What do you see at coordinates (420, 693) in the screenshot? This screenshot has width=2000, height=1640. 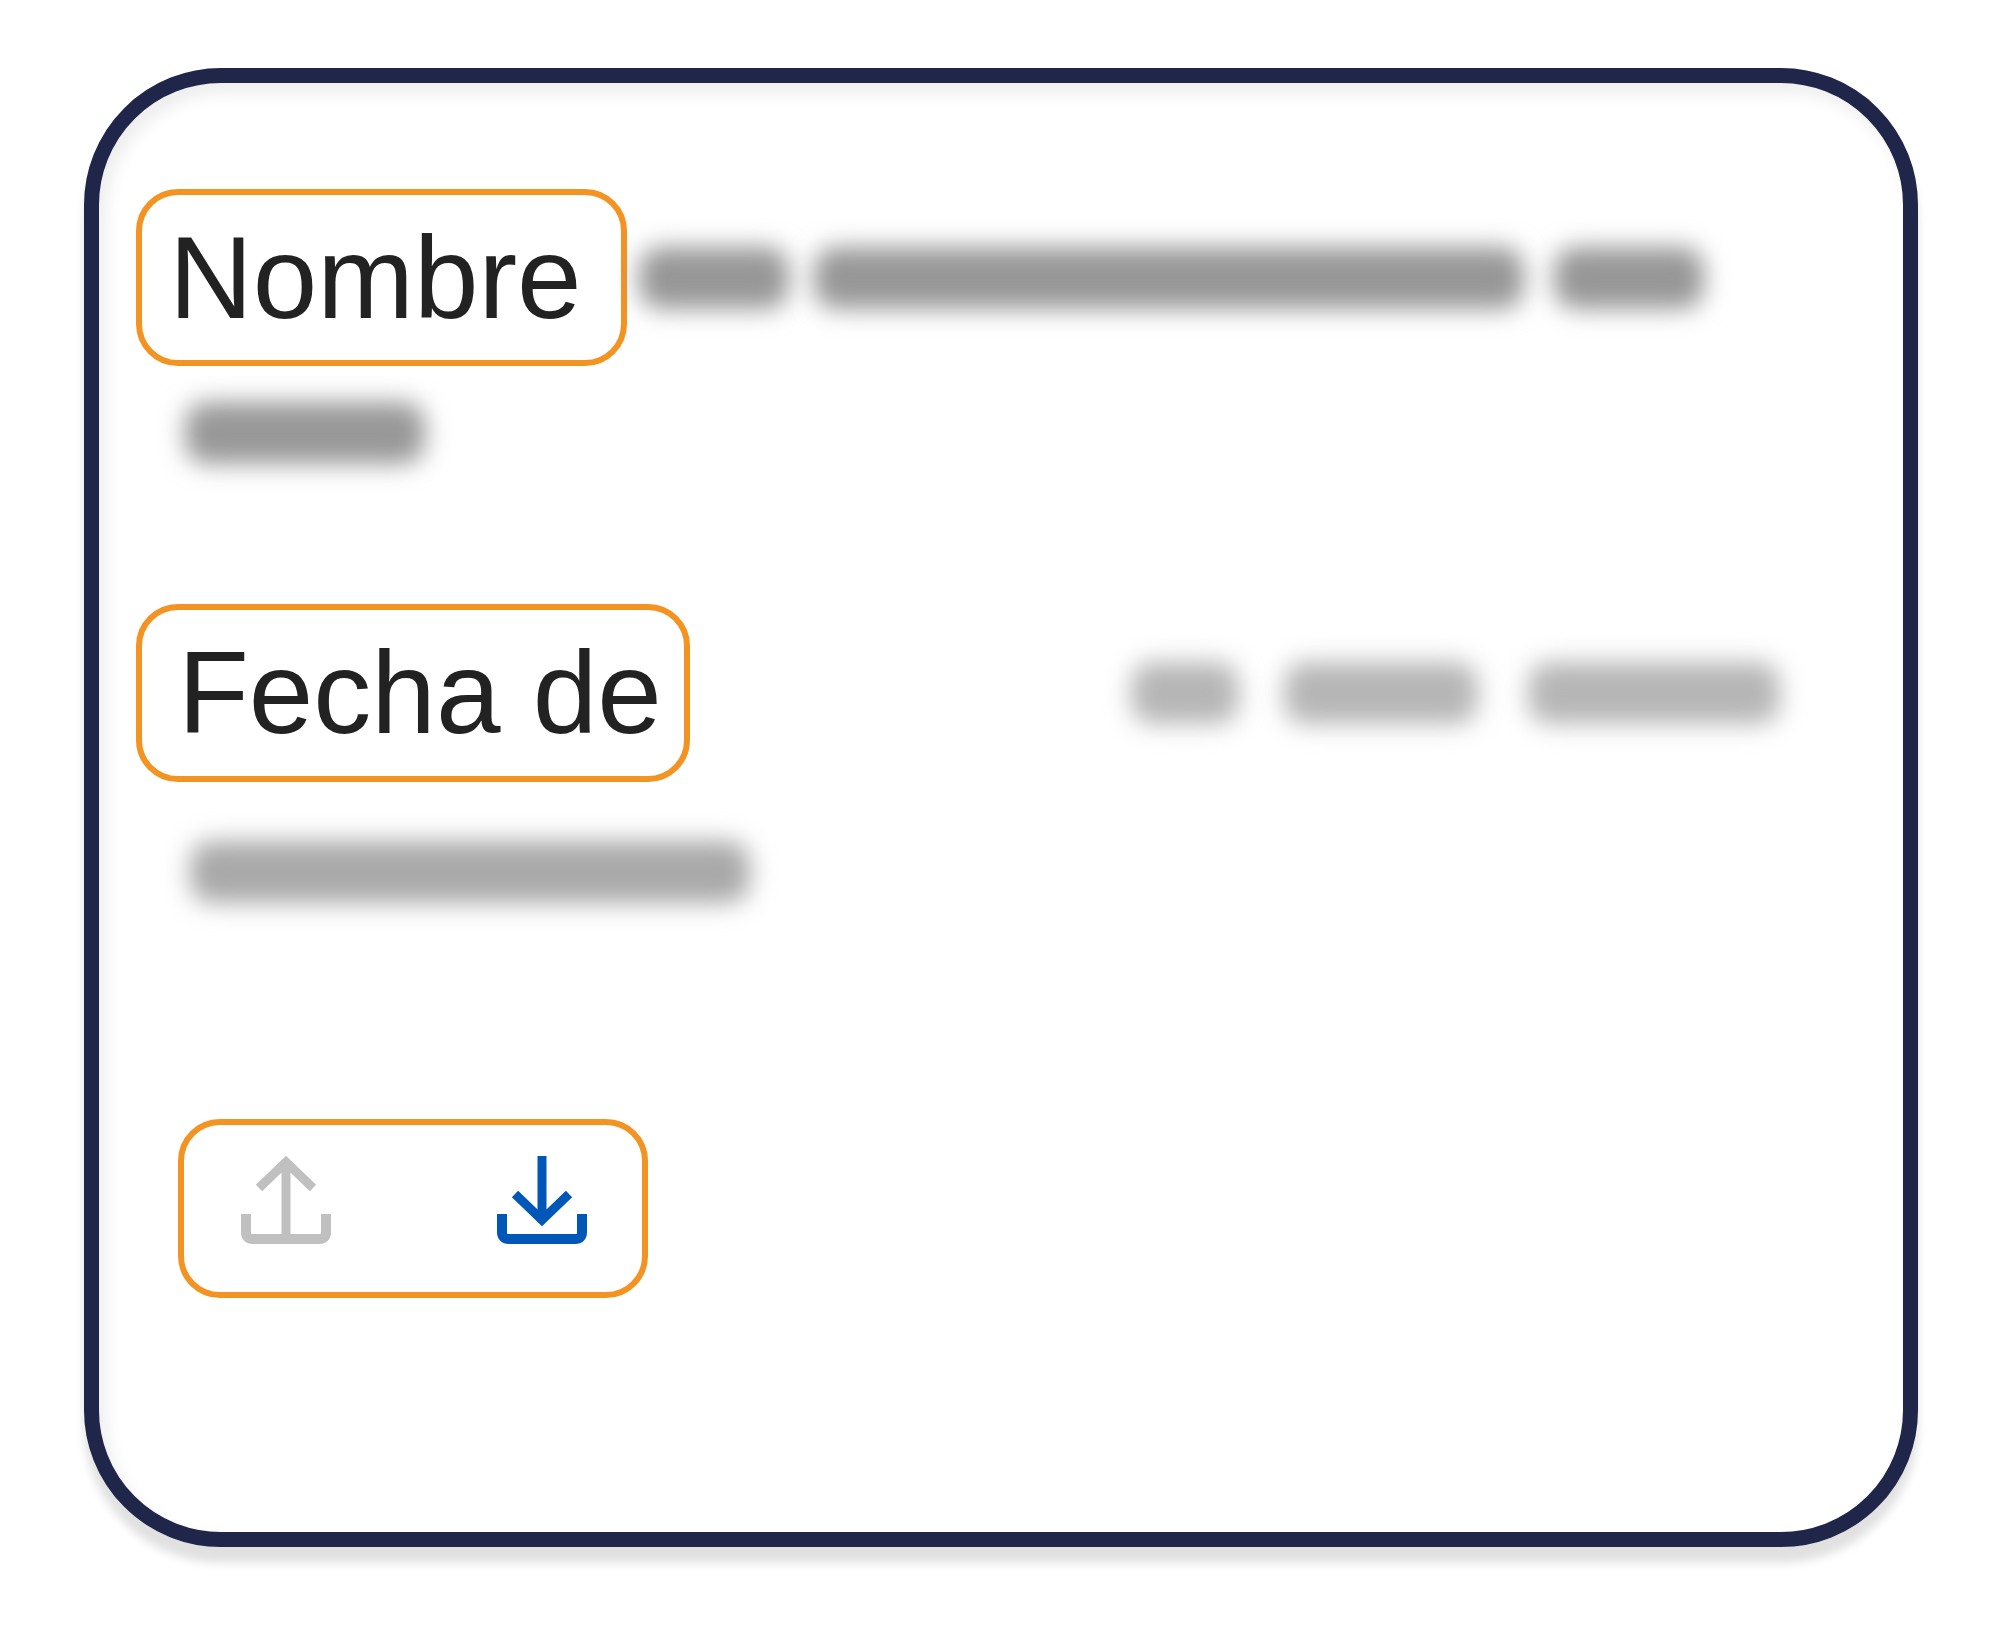 I see `field-label: Fecha de` at bounding box center [420, 693].